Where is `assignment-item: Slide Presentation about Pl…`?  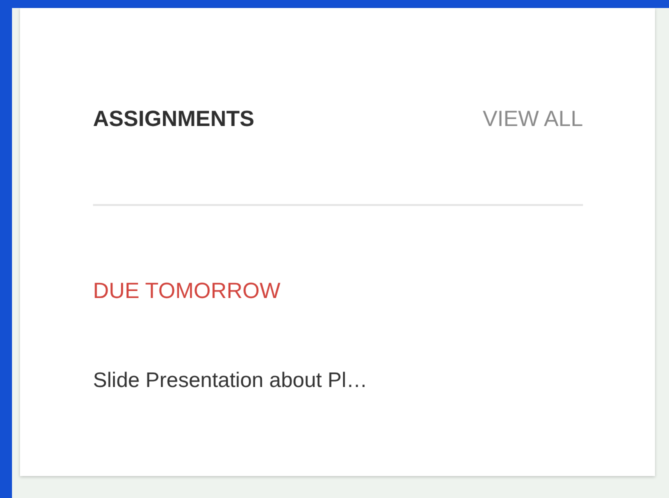
assignment-item: Slide Presentation about Pl… is located at coordinates (338, 381).